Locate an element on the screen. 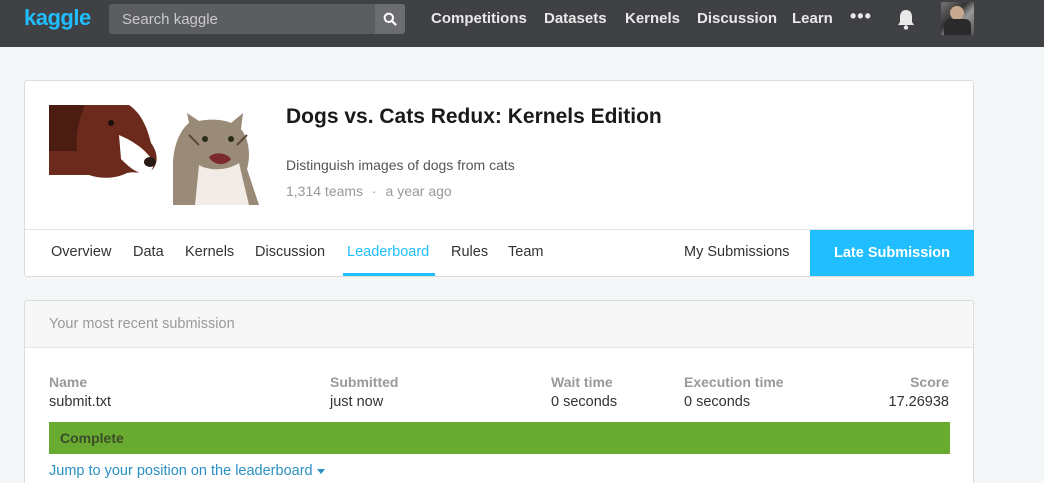  jump-to-position-link: Jump to your position on the leaderboard is located at coordinates (187, 471).